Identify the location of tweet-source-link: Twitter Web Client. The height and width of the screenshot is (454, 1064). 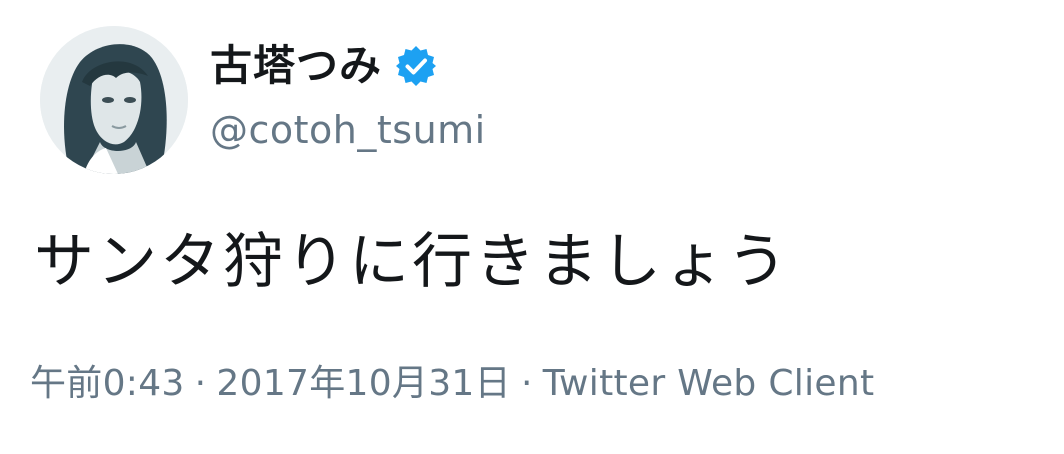
(709, 383).